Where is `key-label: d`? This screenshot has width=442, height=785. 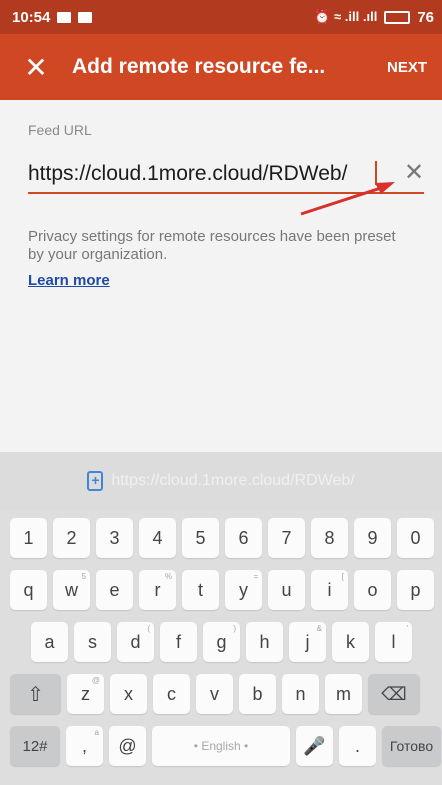 key-label: d is located at coordinates (135, 641).